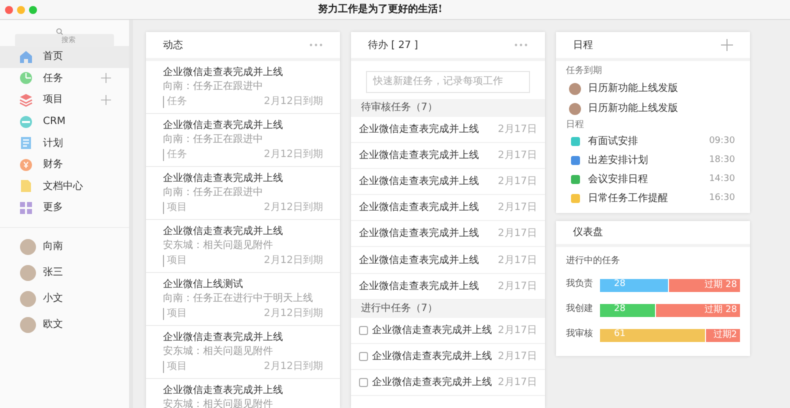 The image size is (790, 408). I want to click on window-title: 努力工作是为了更好的生活!, so click(380, 9).